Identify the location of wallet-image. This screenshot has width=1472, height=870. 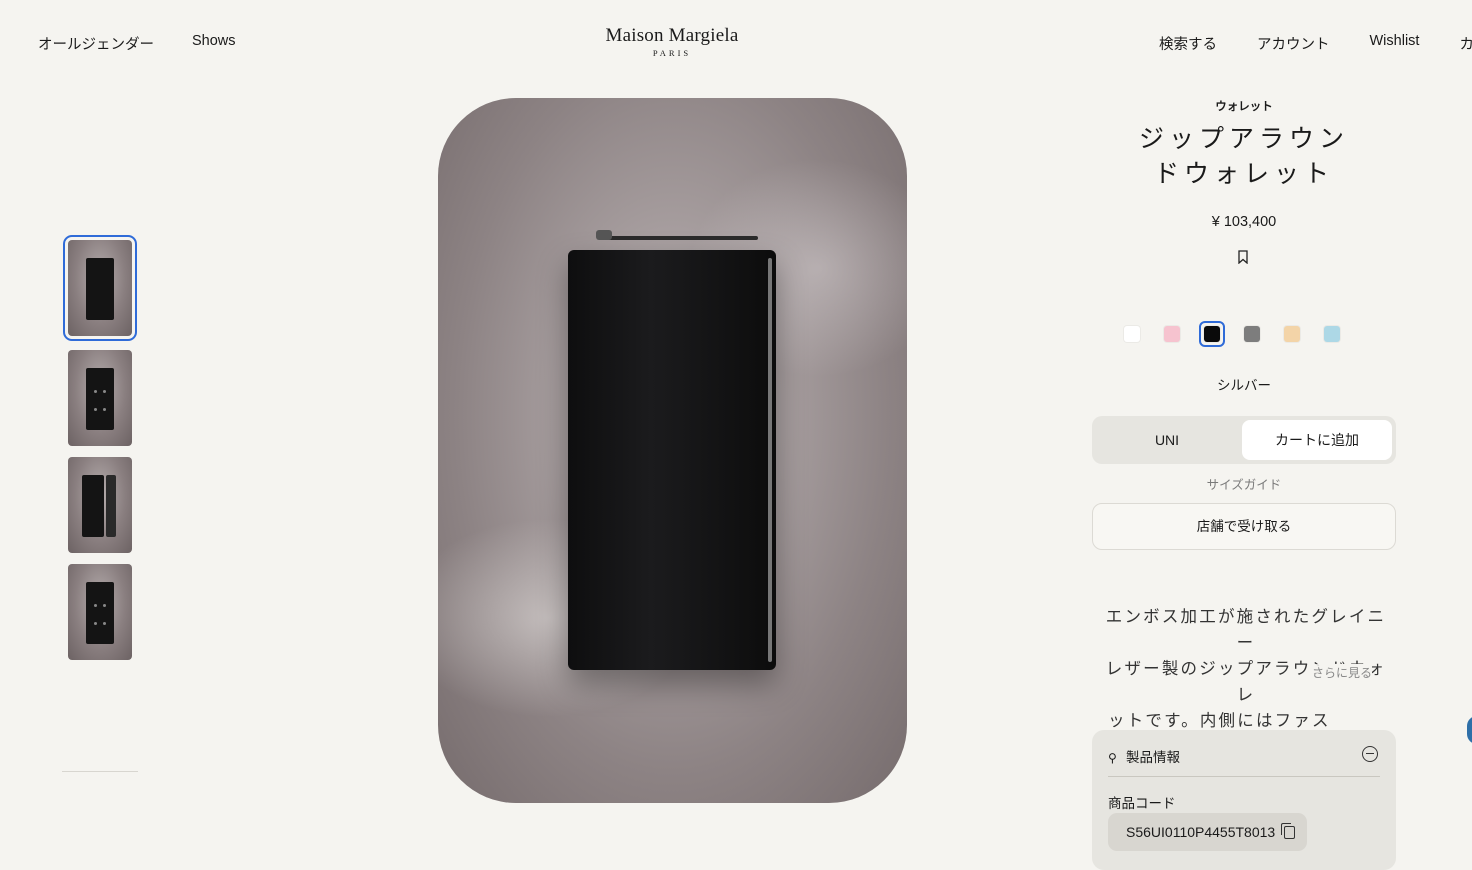
(672, 450).